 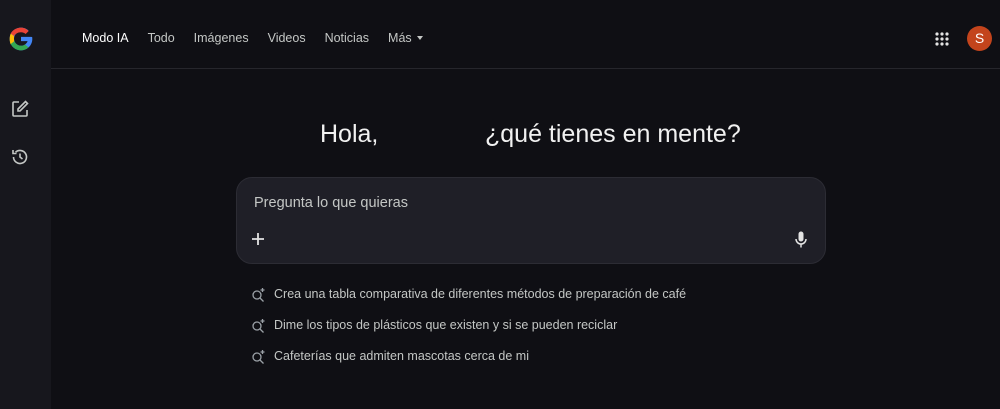 I want to click on tab-videos: Videos, so click(x=287, y=38).